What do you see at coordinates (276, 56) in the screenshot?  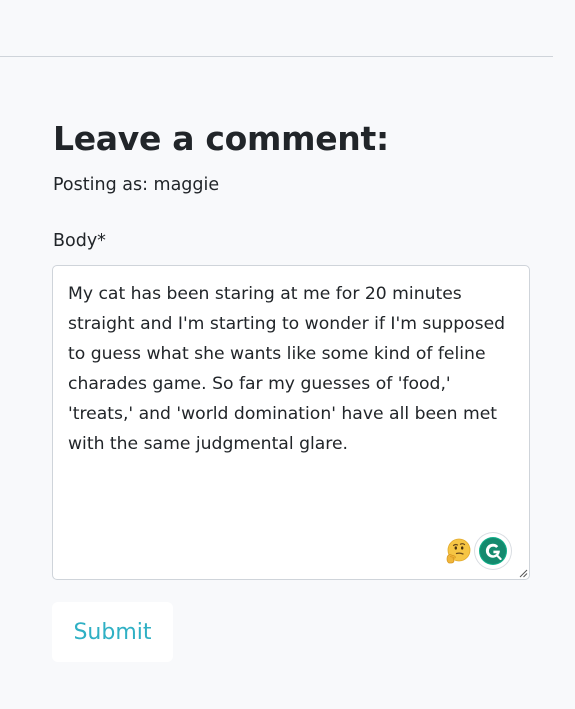 I see `top-divider` at bounding box center [276, 56].